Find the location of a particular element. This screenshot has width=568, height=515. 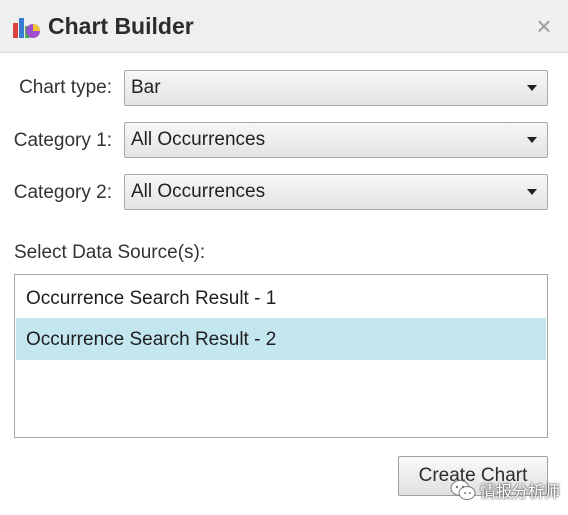

category2-label: Category 2: is located at coordinates (62, 192).